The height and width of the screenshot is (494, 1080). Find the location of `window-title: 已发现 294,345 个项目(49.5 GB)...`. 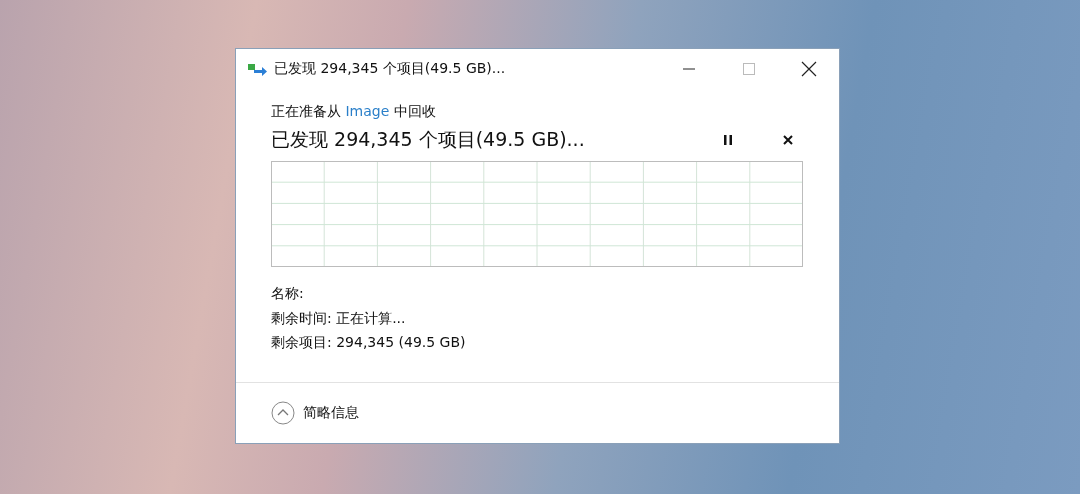

window-title: 已发现 294,345 个项目(49.5 GB)... is located at coordinates (390, 69).